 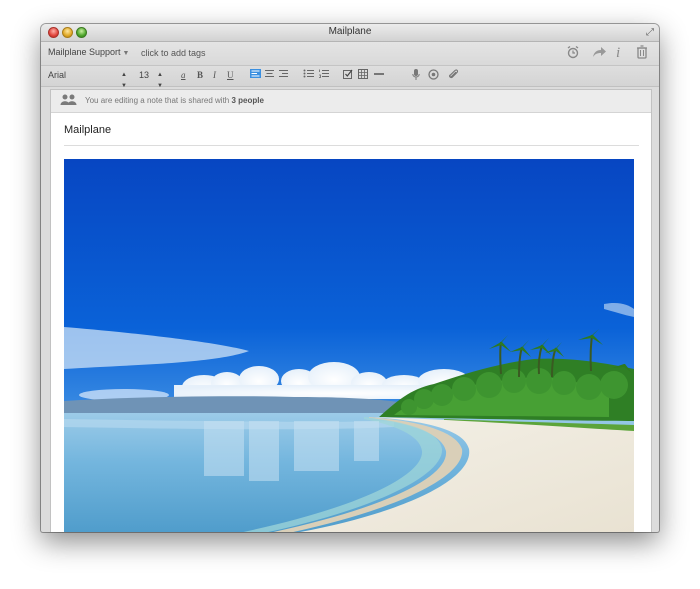 I want to click on align-left-icon, so click(x=255, y=75).